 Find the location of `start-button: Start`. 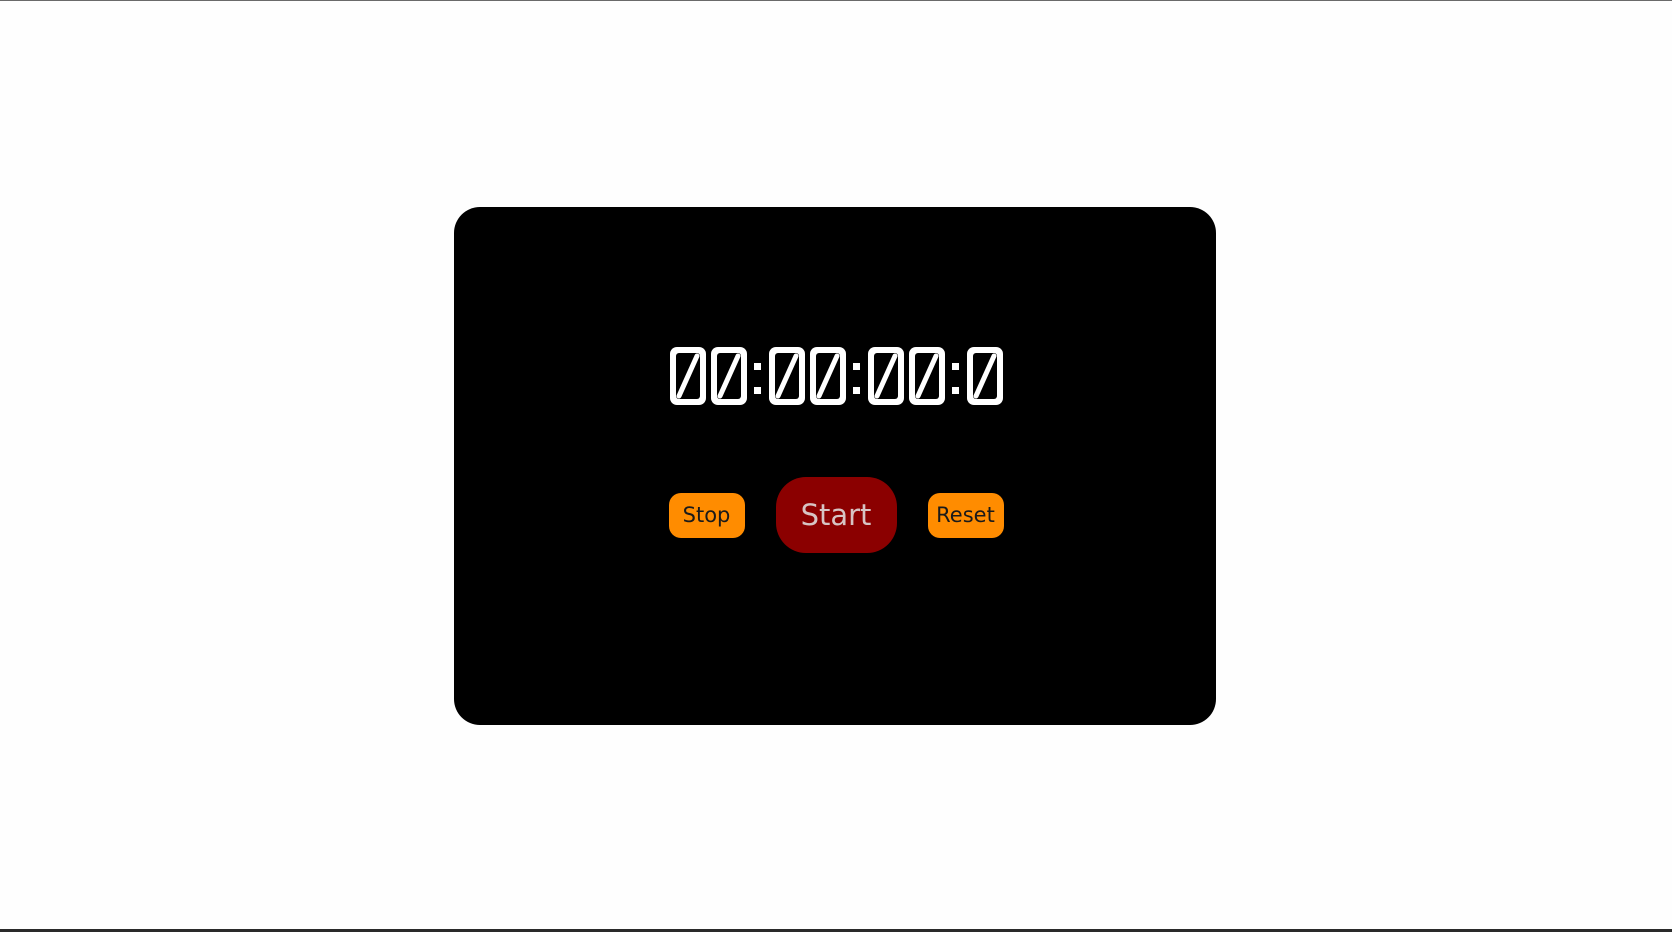

start-button: Start is located at coordinates (836, 515).